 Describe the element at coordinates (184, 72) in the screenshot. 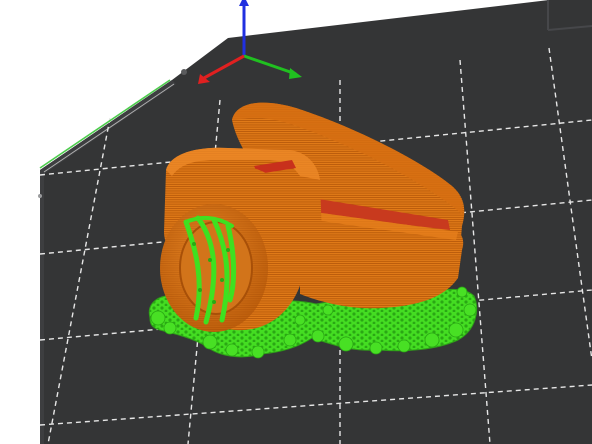

I see `bed-corner-mark` at that location.